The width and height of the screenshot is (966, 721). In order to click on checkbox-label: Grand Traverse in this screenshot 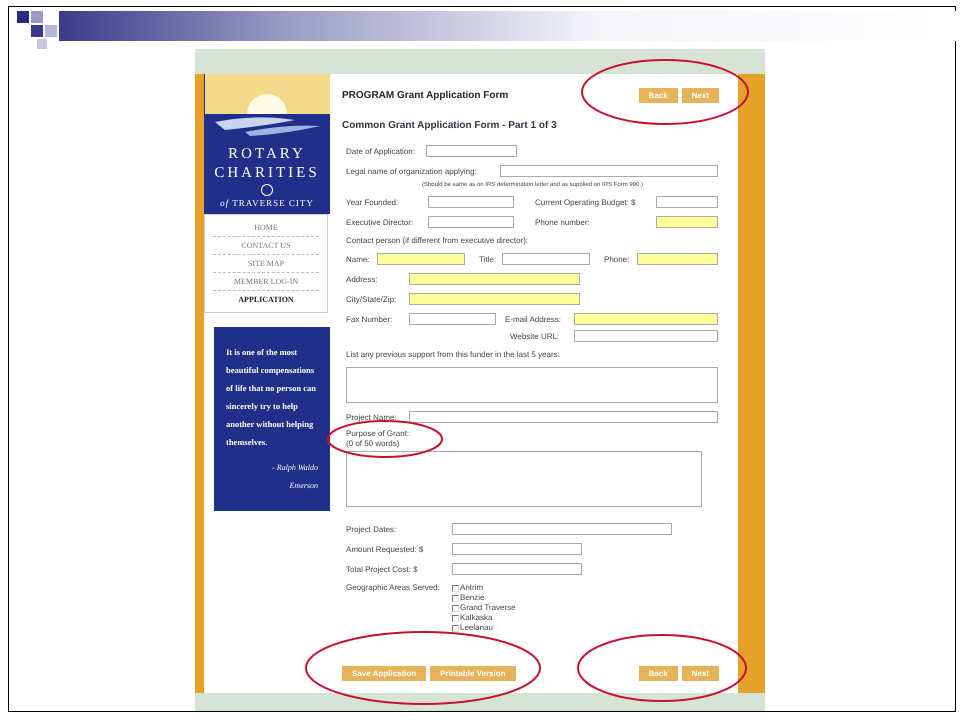, I will do `click(488, 608)`.